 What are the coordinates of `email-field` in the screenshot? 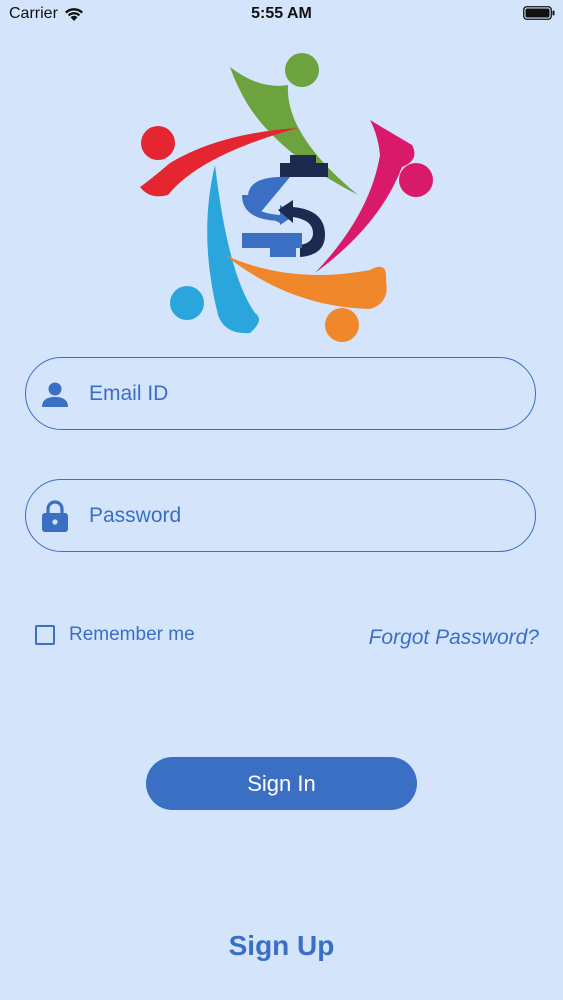 It's located at (280, 393).